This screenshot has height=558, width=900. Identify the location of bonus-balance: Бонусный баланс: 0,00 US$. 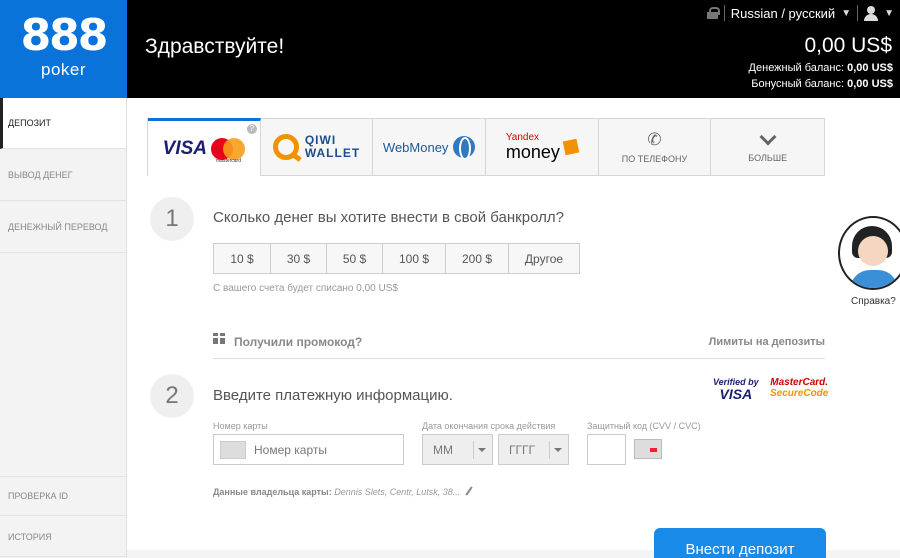
(822, 84).